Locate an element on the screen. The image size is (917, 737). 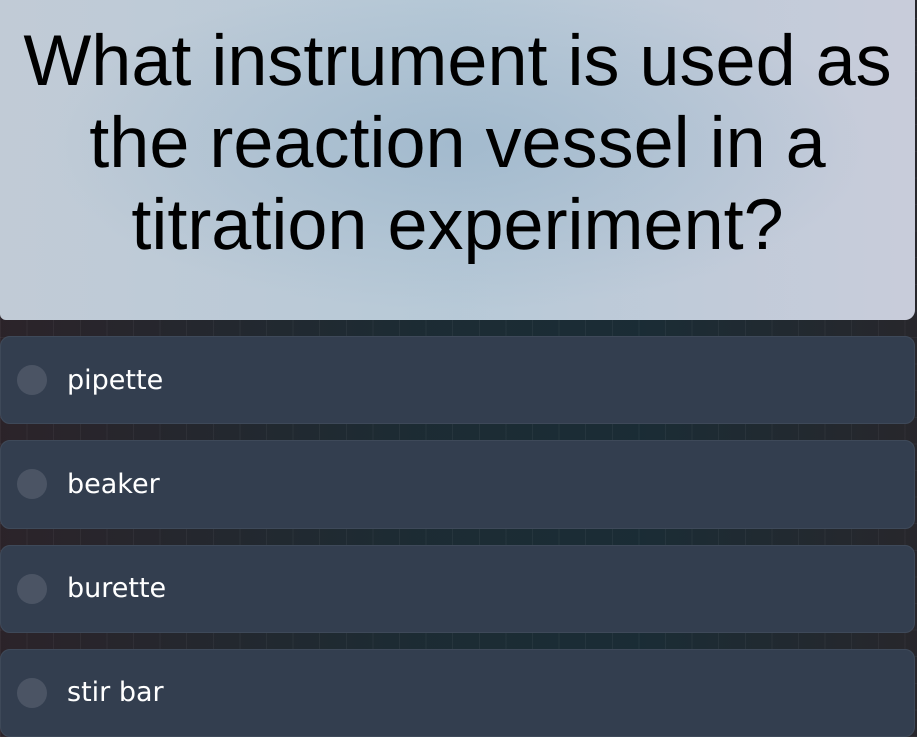
answer-option: stir bar is located at coordinates (457, 692).